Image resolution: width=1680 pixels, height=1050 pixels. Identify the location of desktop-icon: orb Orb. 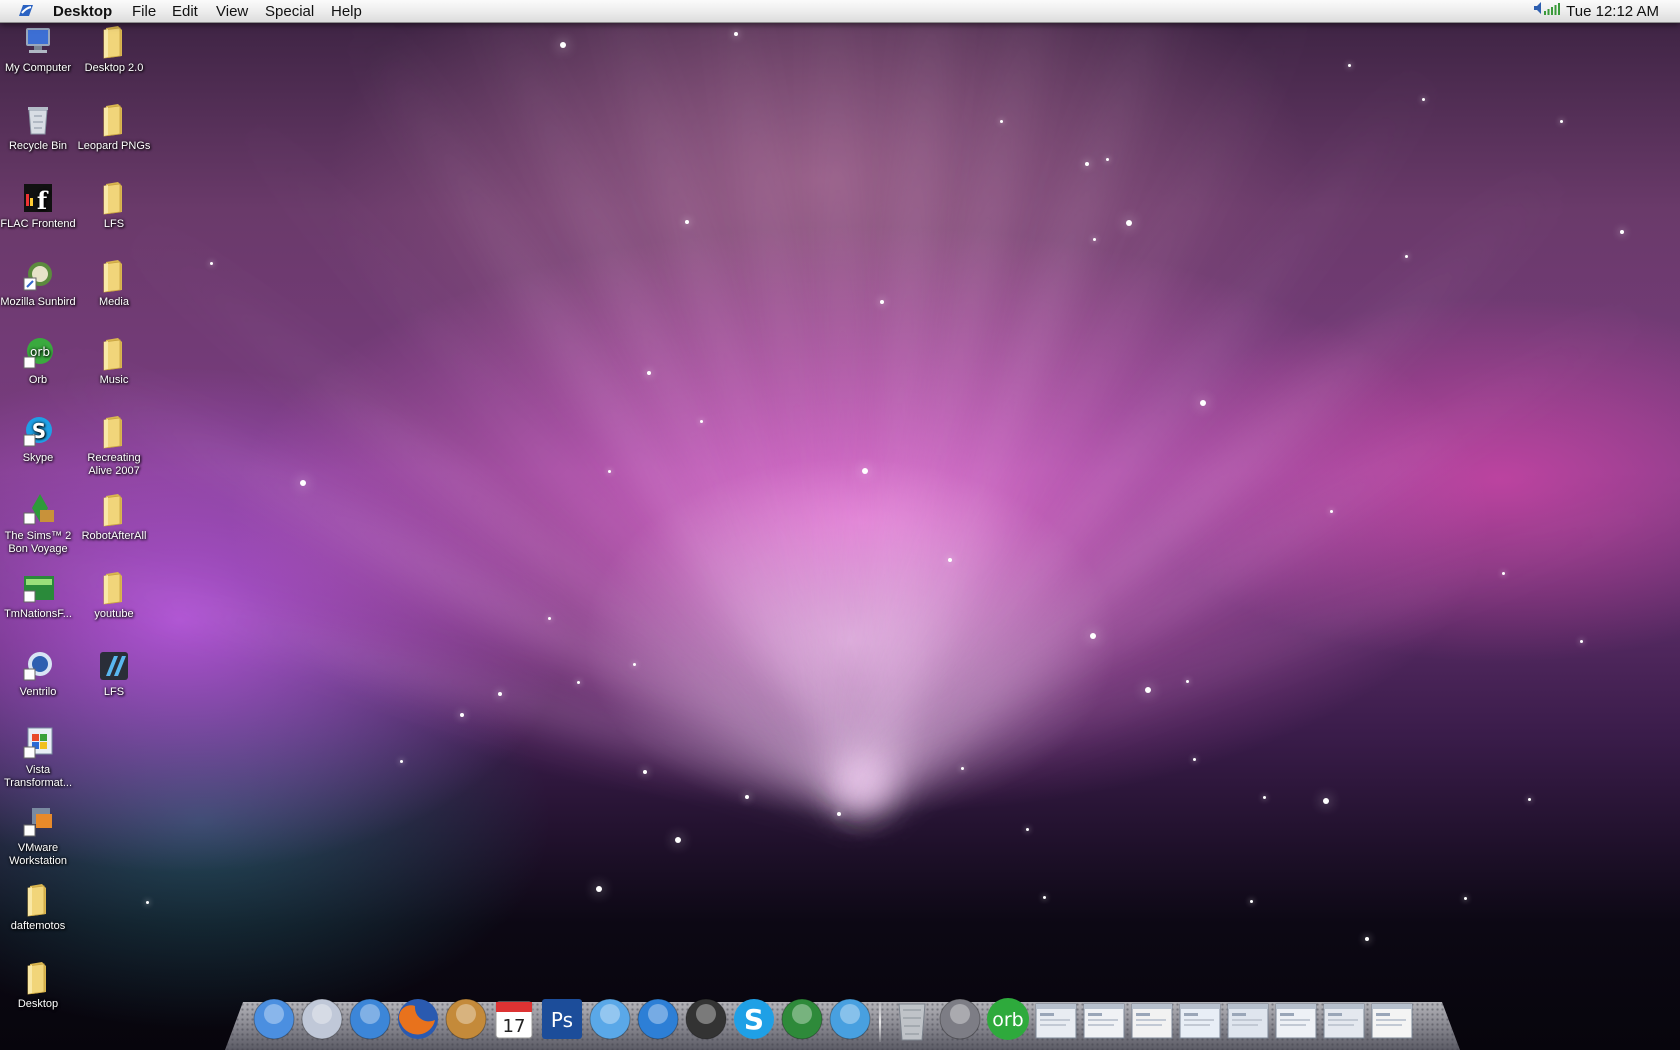
(38, 361).